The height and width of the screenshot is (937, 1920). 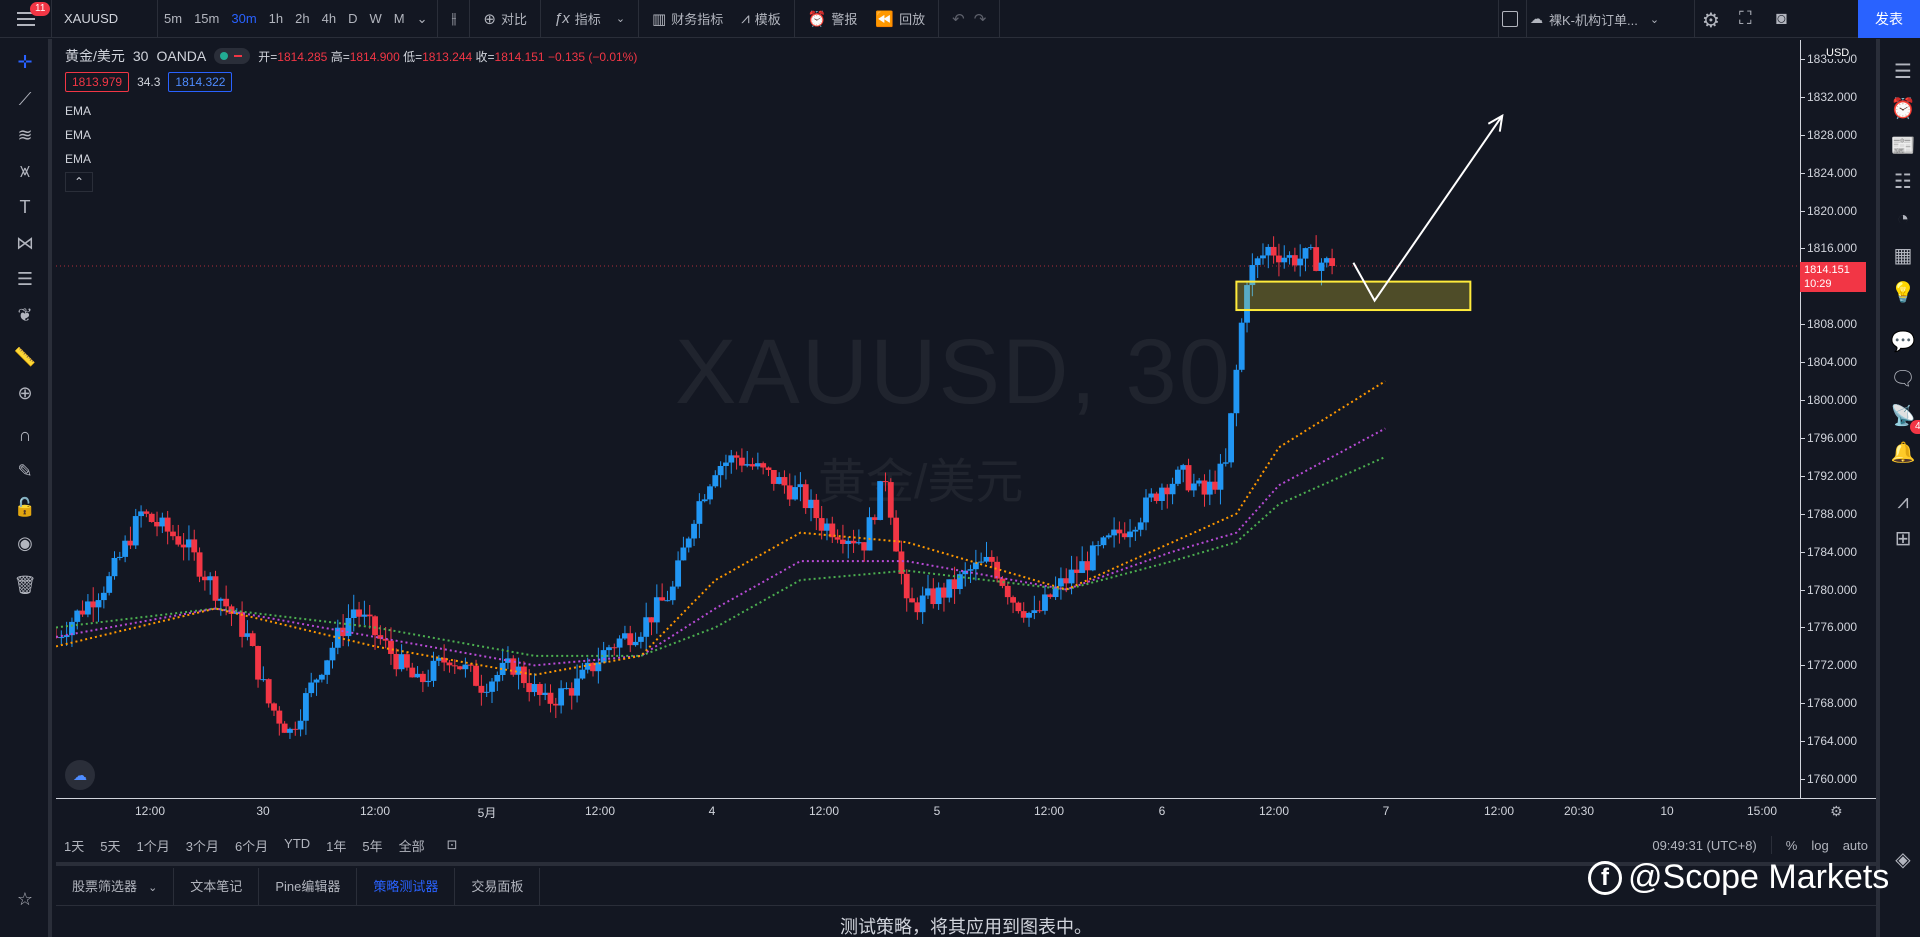 What do you see at coordinates (243, 19) in the screenshot?
I see `interval-30m: 30m` at bounding box center [243, 19].